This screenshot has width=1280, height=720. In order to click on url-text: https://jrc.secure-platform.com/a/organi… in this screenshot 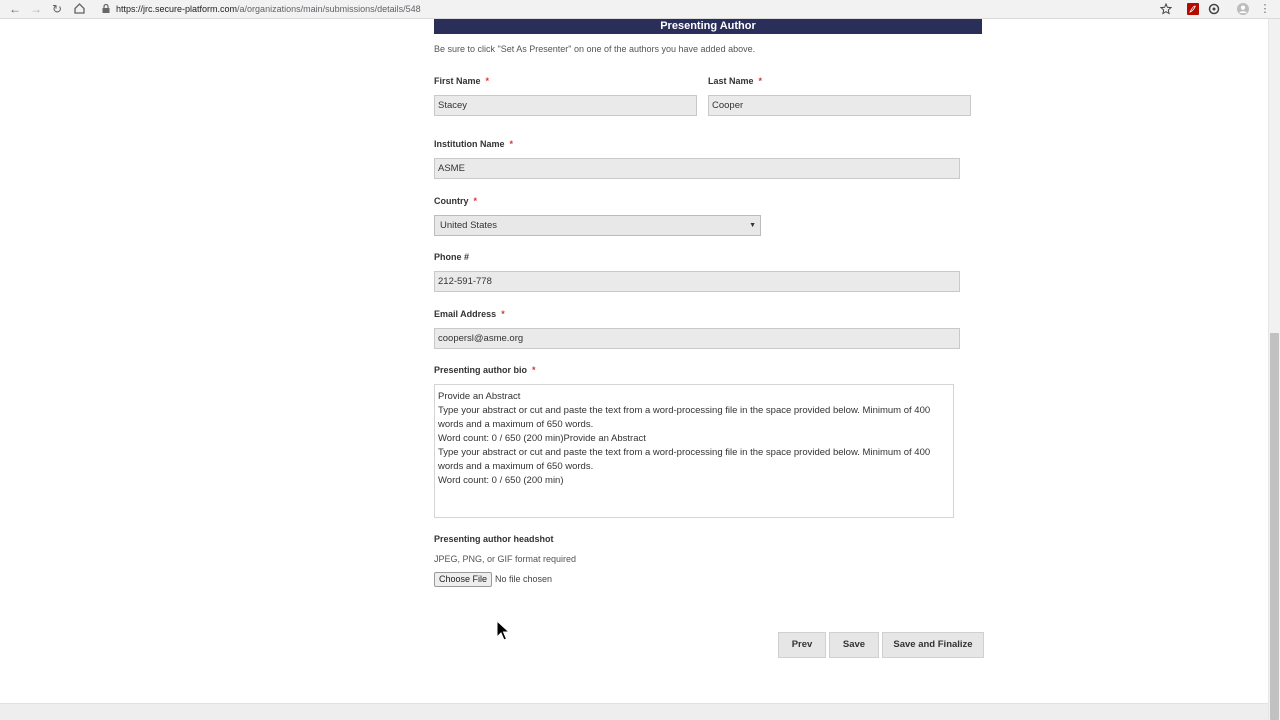, I will do `click(268, 9)`.